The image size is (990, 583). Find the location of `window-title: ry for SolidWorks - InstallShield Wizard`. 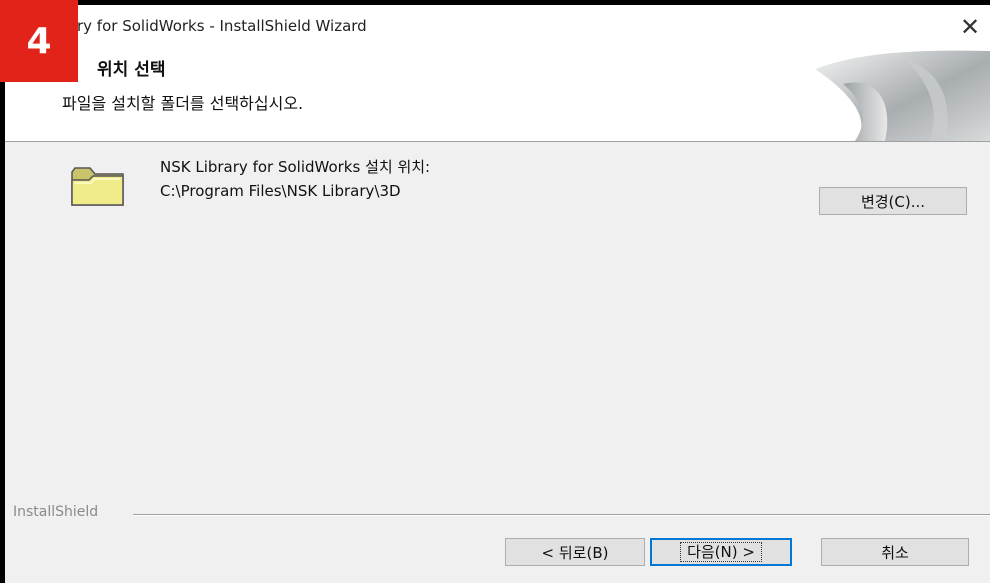

window-title: ry for SolidWorks - InstallShield Wizard is located at coordinates (222, 26).